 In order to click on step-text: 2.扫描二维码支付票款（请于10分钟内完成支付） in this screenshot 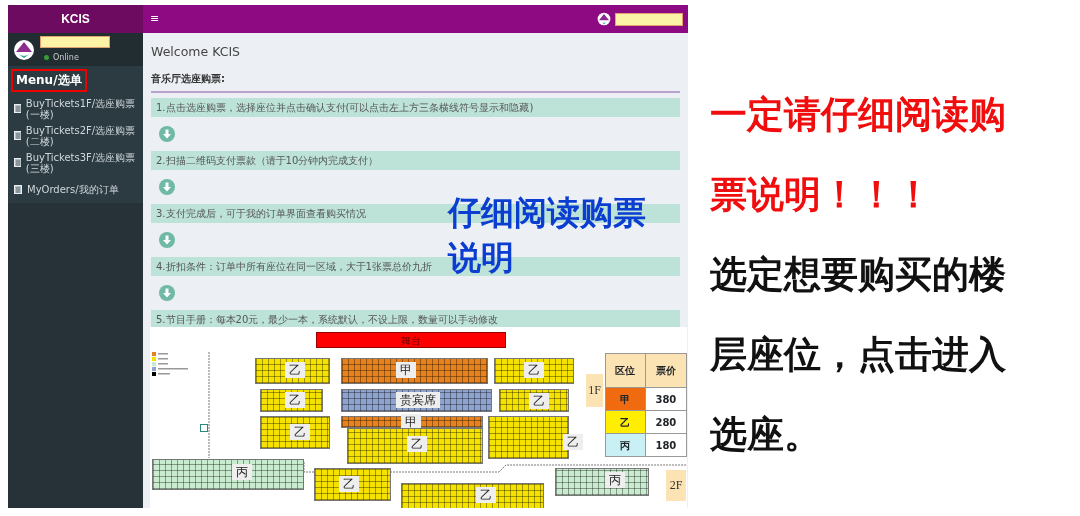, I will do `click(415, 160)`.